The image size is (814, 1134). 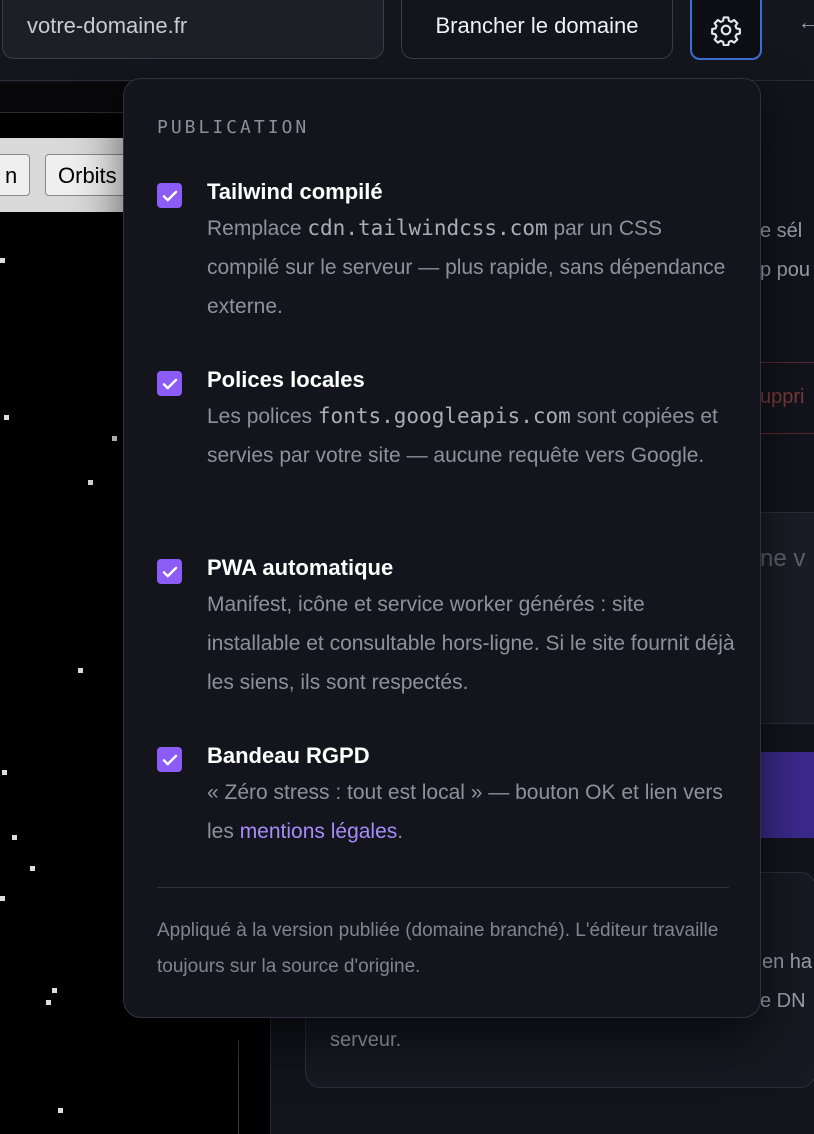 I want to click on top-bar: votre-domaine.fr Brancher le domaine ←, so click(x=407, y=40).